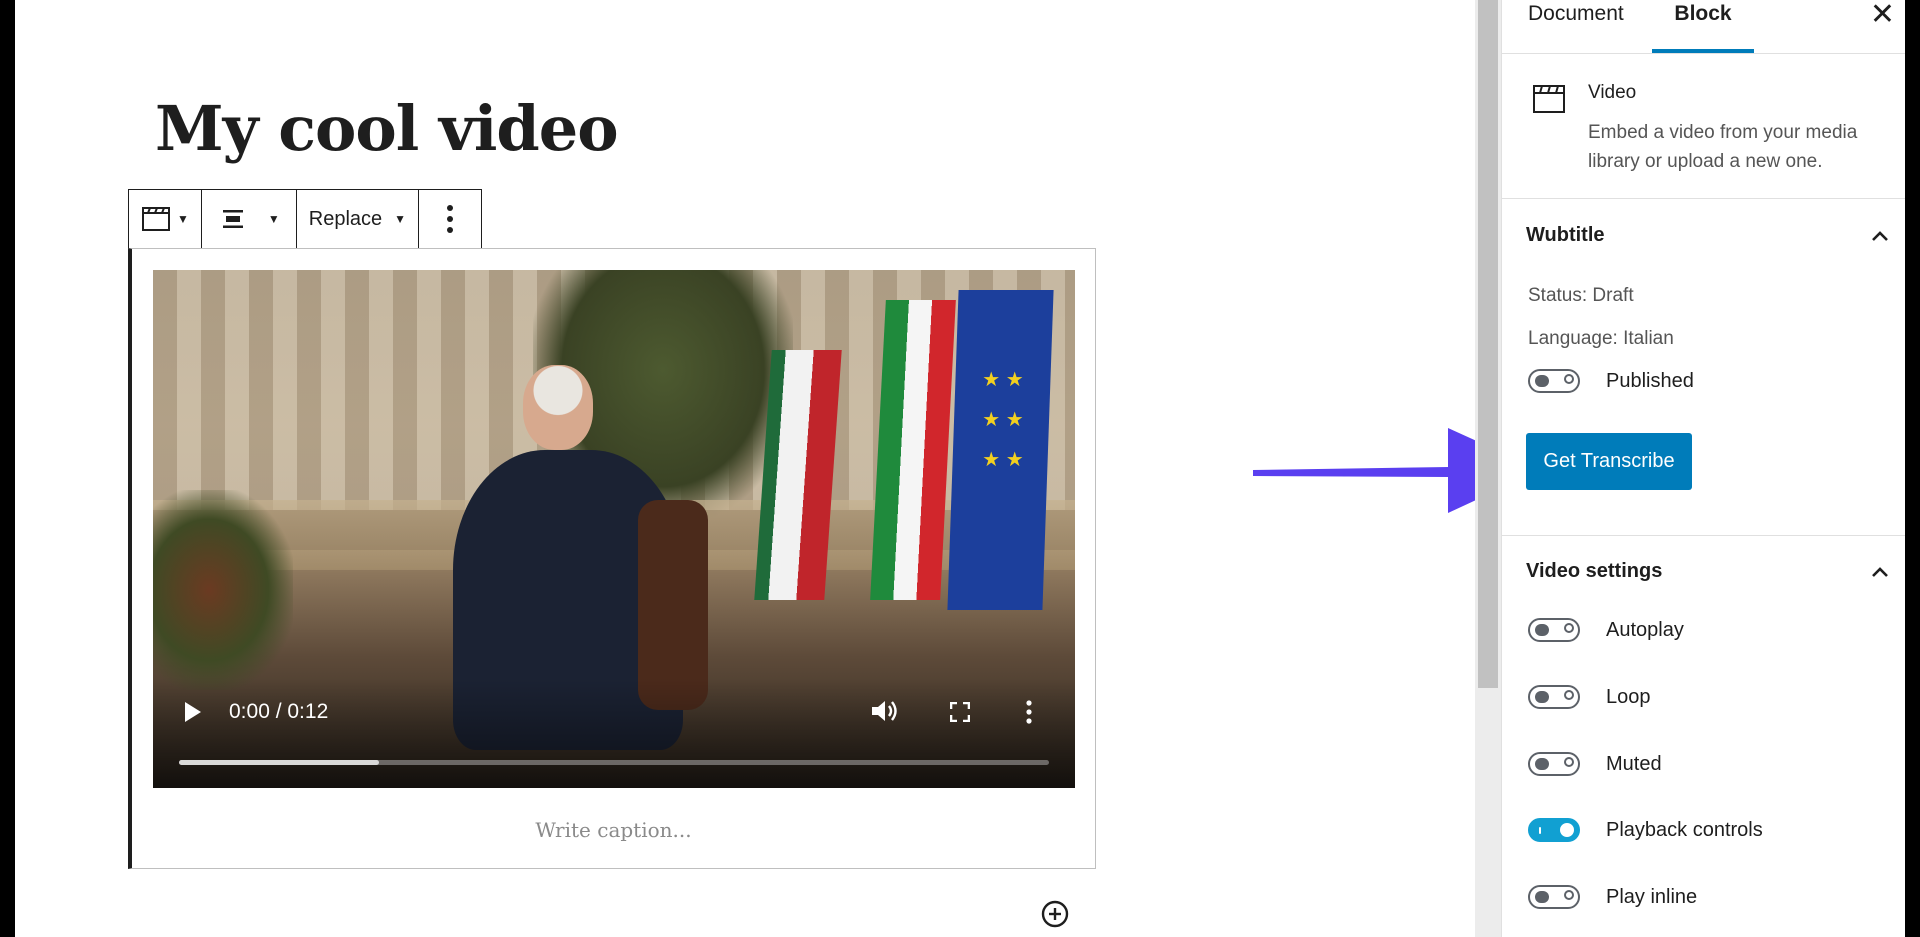 This screenshot has width=1920, height=937. I want to click on panel-divider, so click(1703, 535).